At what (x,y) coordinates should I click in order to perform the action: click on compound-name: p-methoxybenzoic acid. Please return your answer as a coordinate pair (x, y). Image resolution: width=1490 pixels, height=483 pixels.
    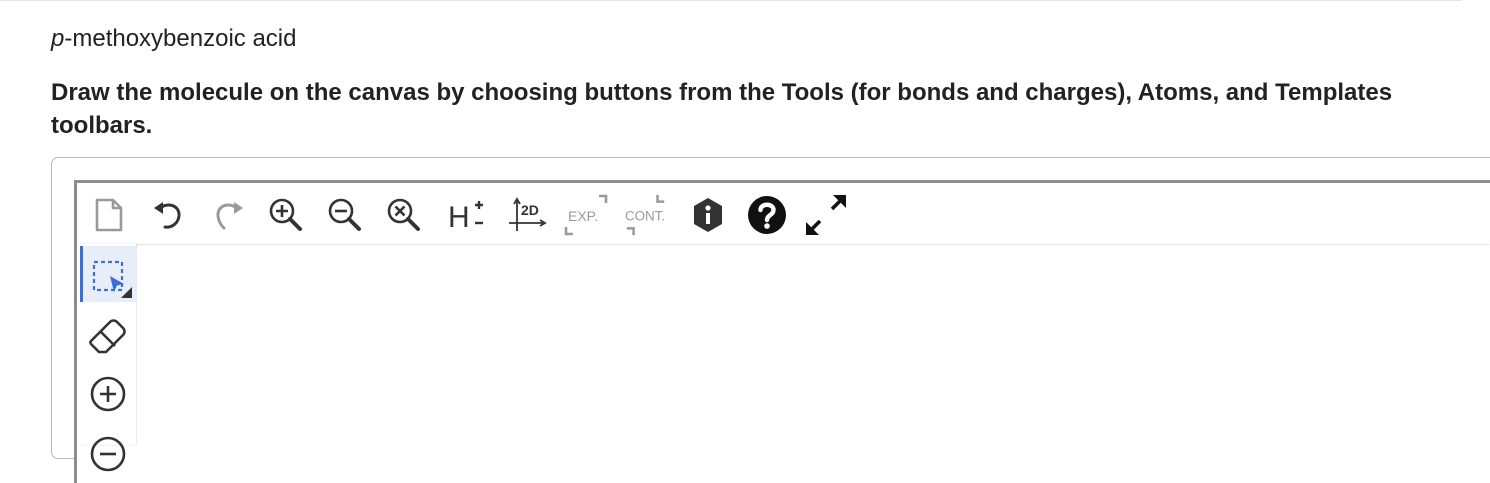
    Looking at the image, I should click on (173, 39).